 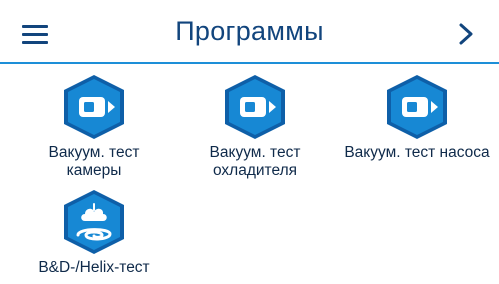 I want to click on program-label: B&D-/Helix-тест, so click(x=94, y=267).